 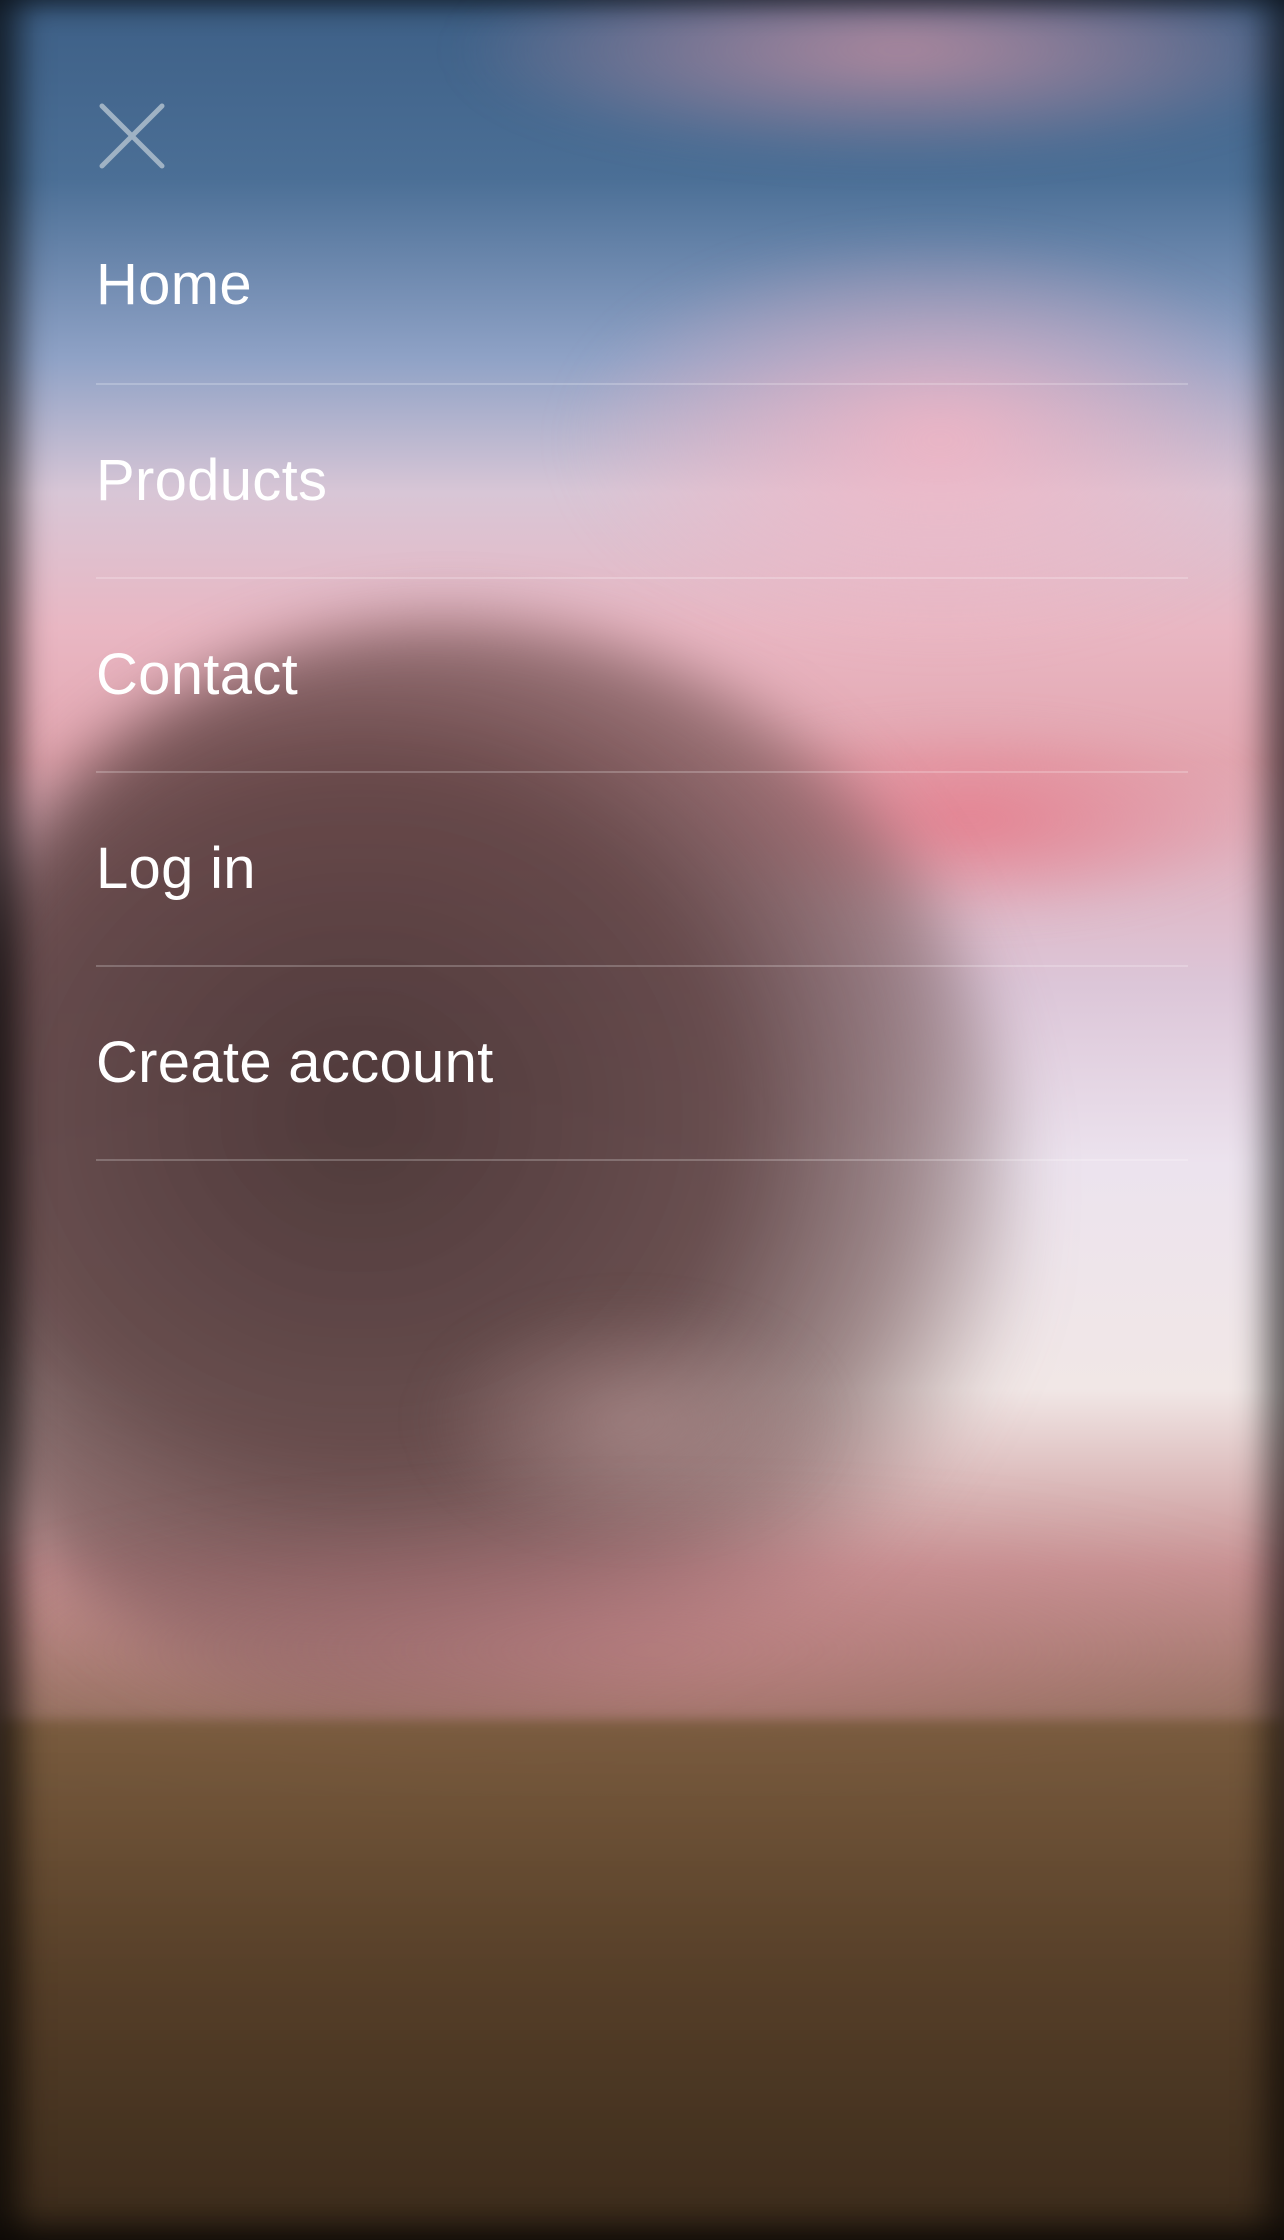 I want to click on nav-item-label: Log in, so click(x=176, y=868).